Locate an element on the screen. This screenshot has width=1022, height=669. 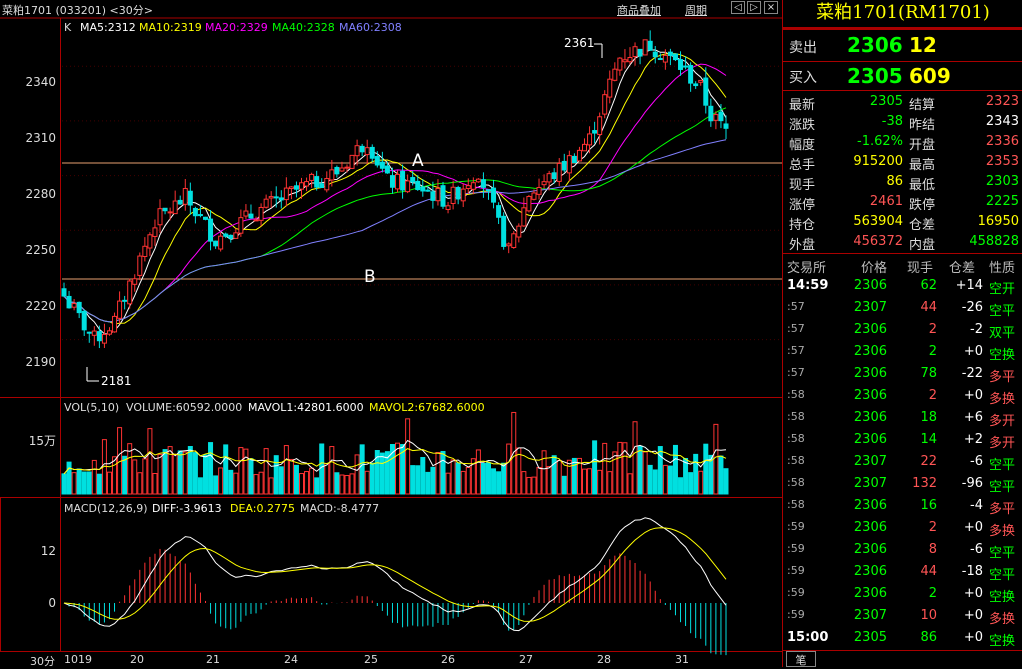
trade-cell: 44 is located at coordinates (928, 571).